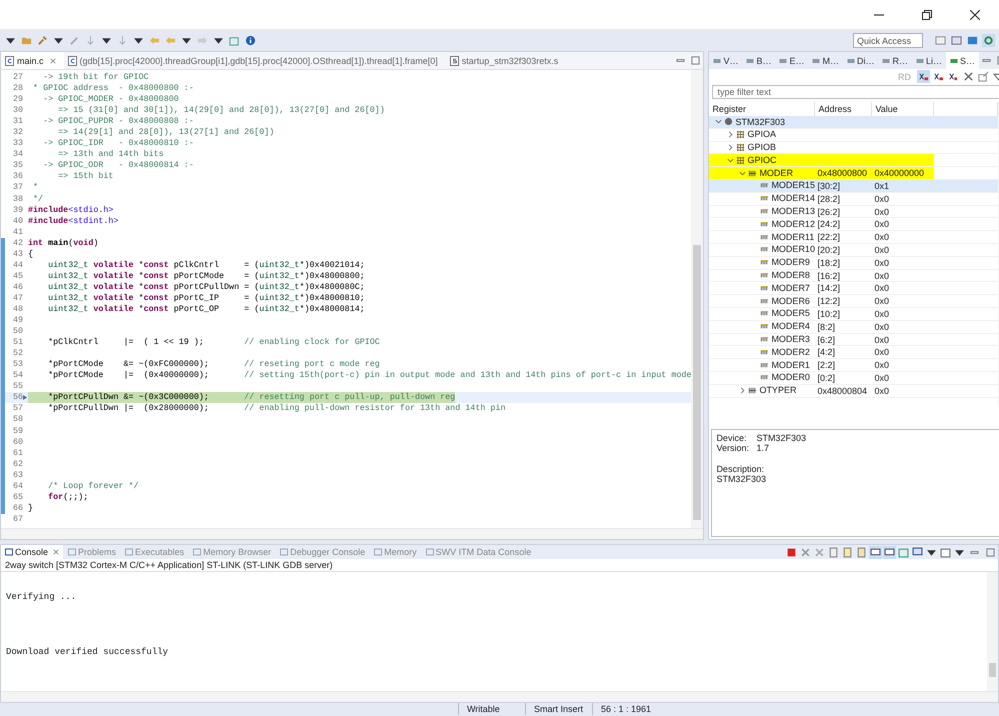 The height and width of the screenshot is (716, 999). I want to click on register-name: MODER5, so click(790, 314).